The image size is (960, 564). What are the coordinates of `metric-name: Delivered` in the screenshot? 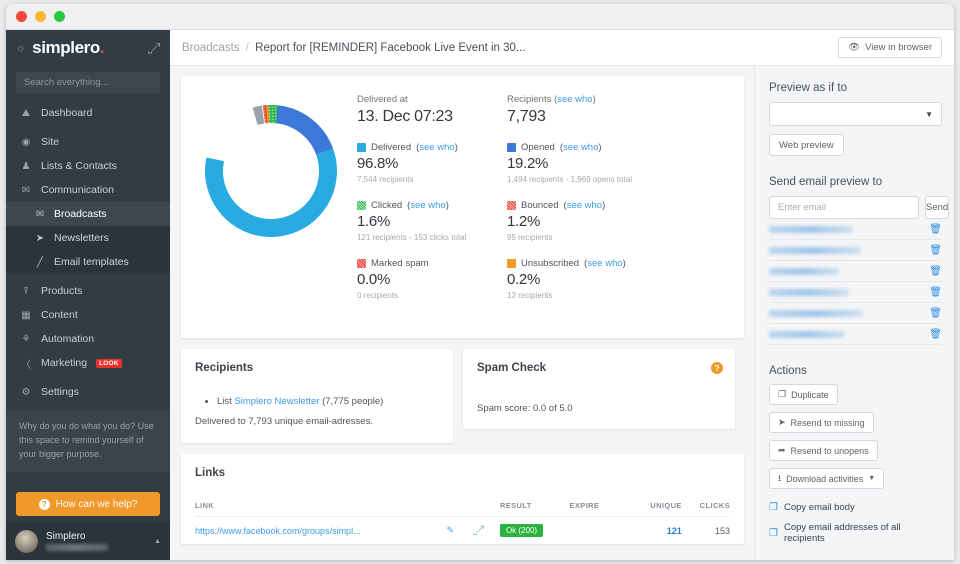 It's located at (391, 147).